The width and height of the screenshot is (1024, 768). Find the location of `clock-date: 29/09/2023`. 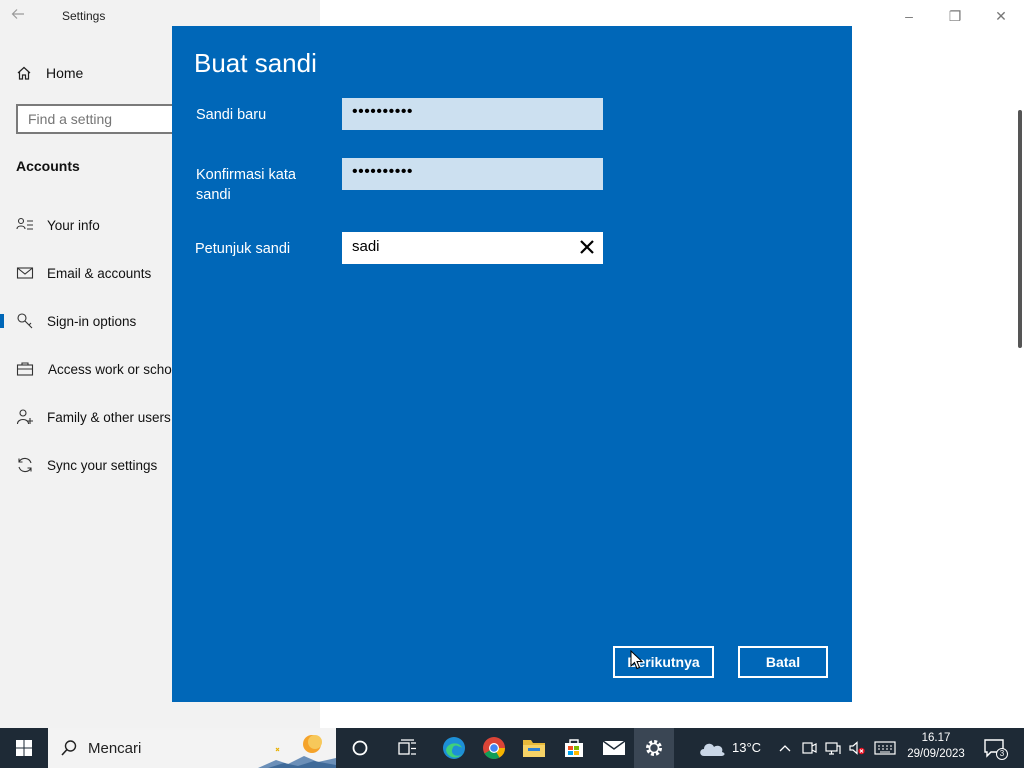

clock-date: 29/09/2023 is located at coordinates (936, 754).